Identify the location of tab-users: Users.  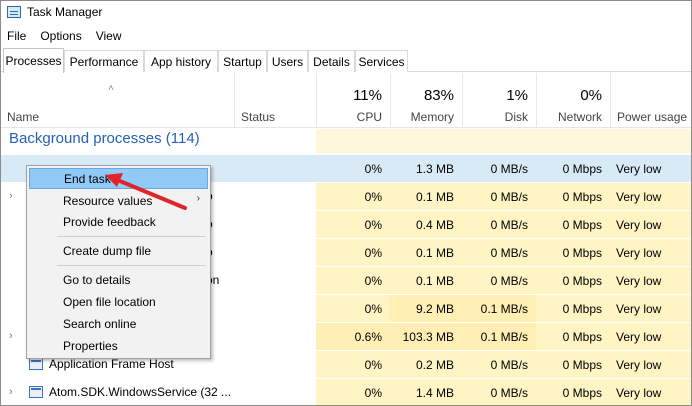
(287, 61).